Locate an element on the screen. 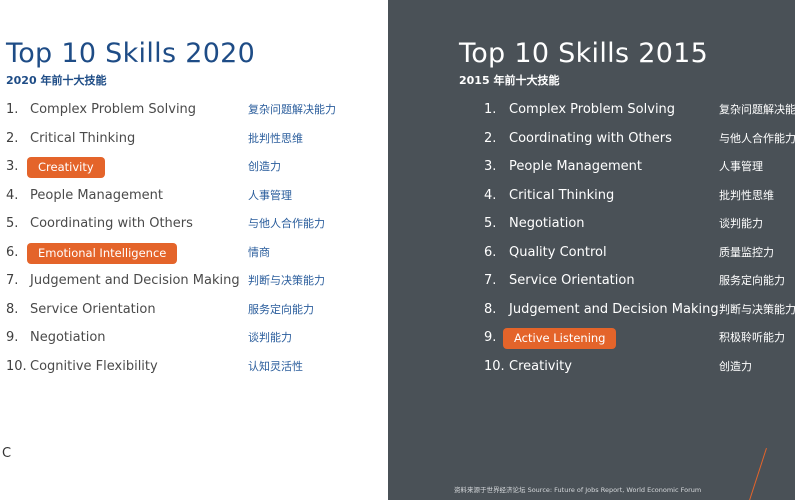 Image resolution: width=795 pixels, height=500 pixels. skill-row: 6. Quality Control 质量监控力 is located at coordinates (591, 253).